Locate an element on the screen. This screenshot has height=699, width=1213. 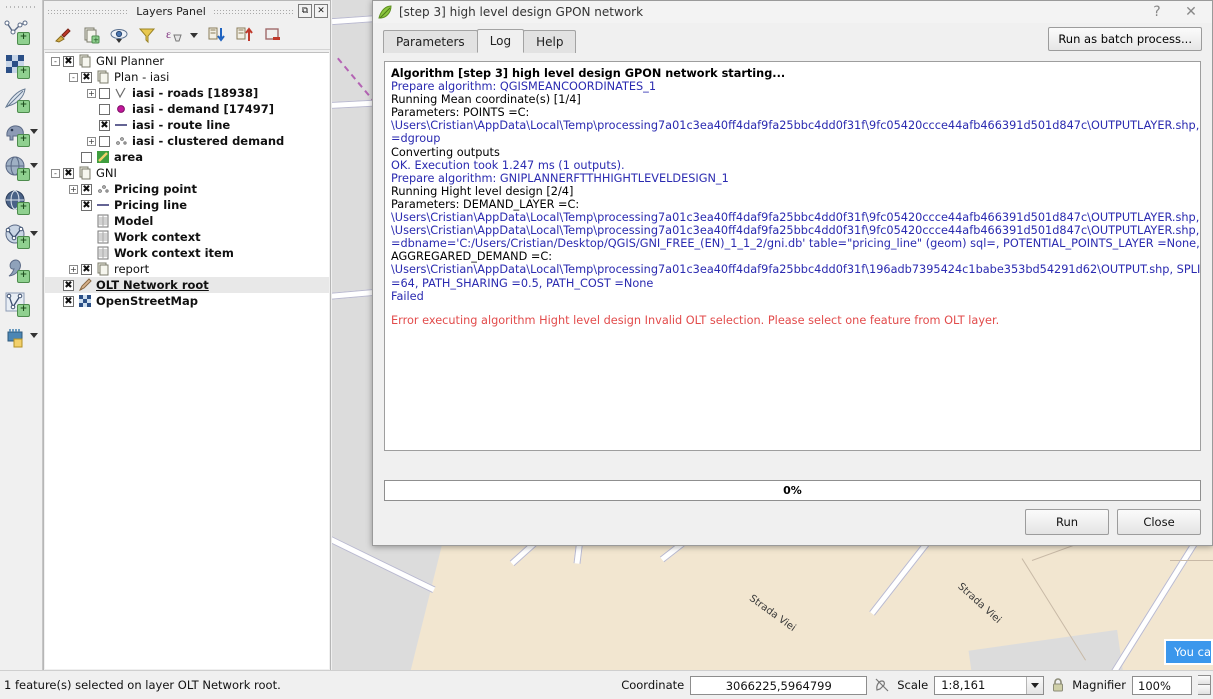
layer-tree-item: ✖ iasi - demand [17497] is located at coordinates (187, 109).